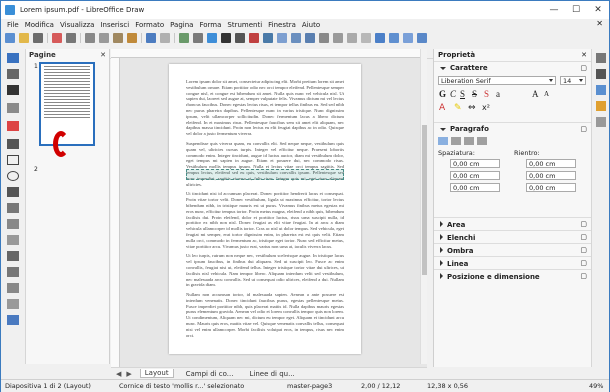 The width and height of the screenshot is (610, 392). What do you see at coordinates (181, 25) in the screenshot?
I see `menu-pagina: Pagina` at bounding box center [181, 25].